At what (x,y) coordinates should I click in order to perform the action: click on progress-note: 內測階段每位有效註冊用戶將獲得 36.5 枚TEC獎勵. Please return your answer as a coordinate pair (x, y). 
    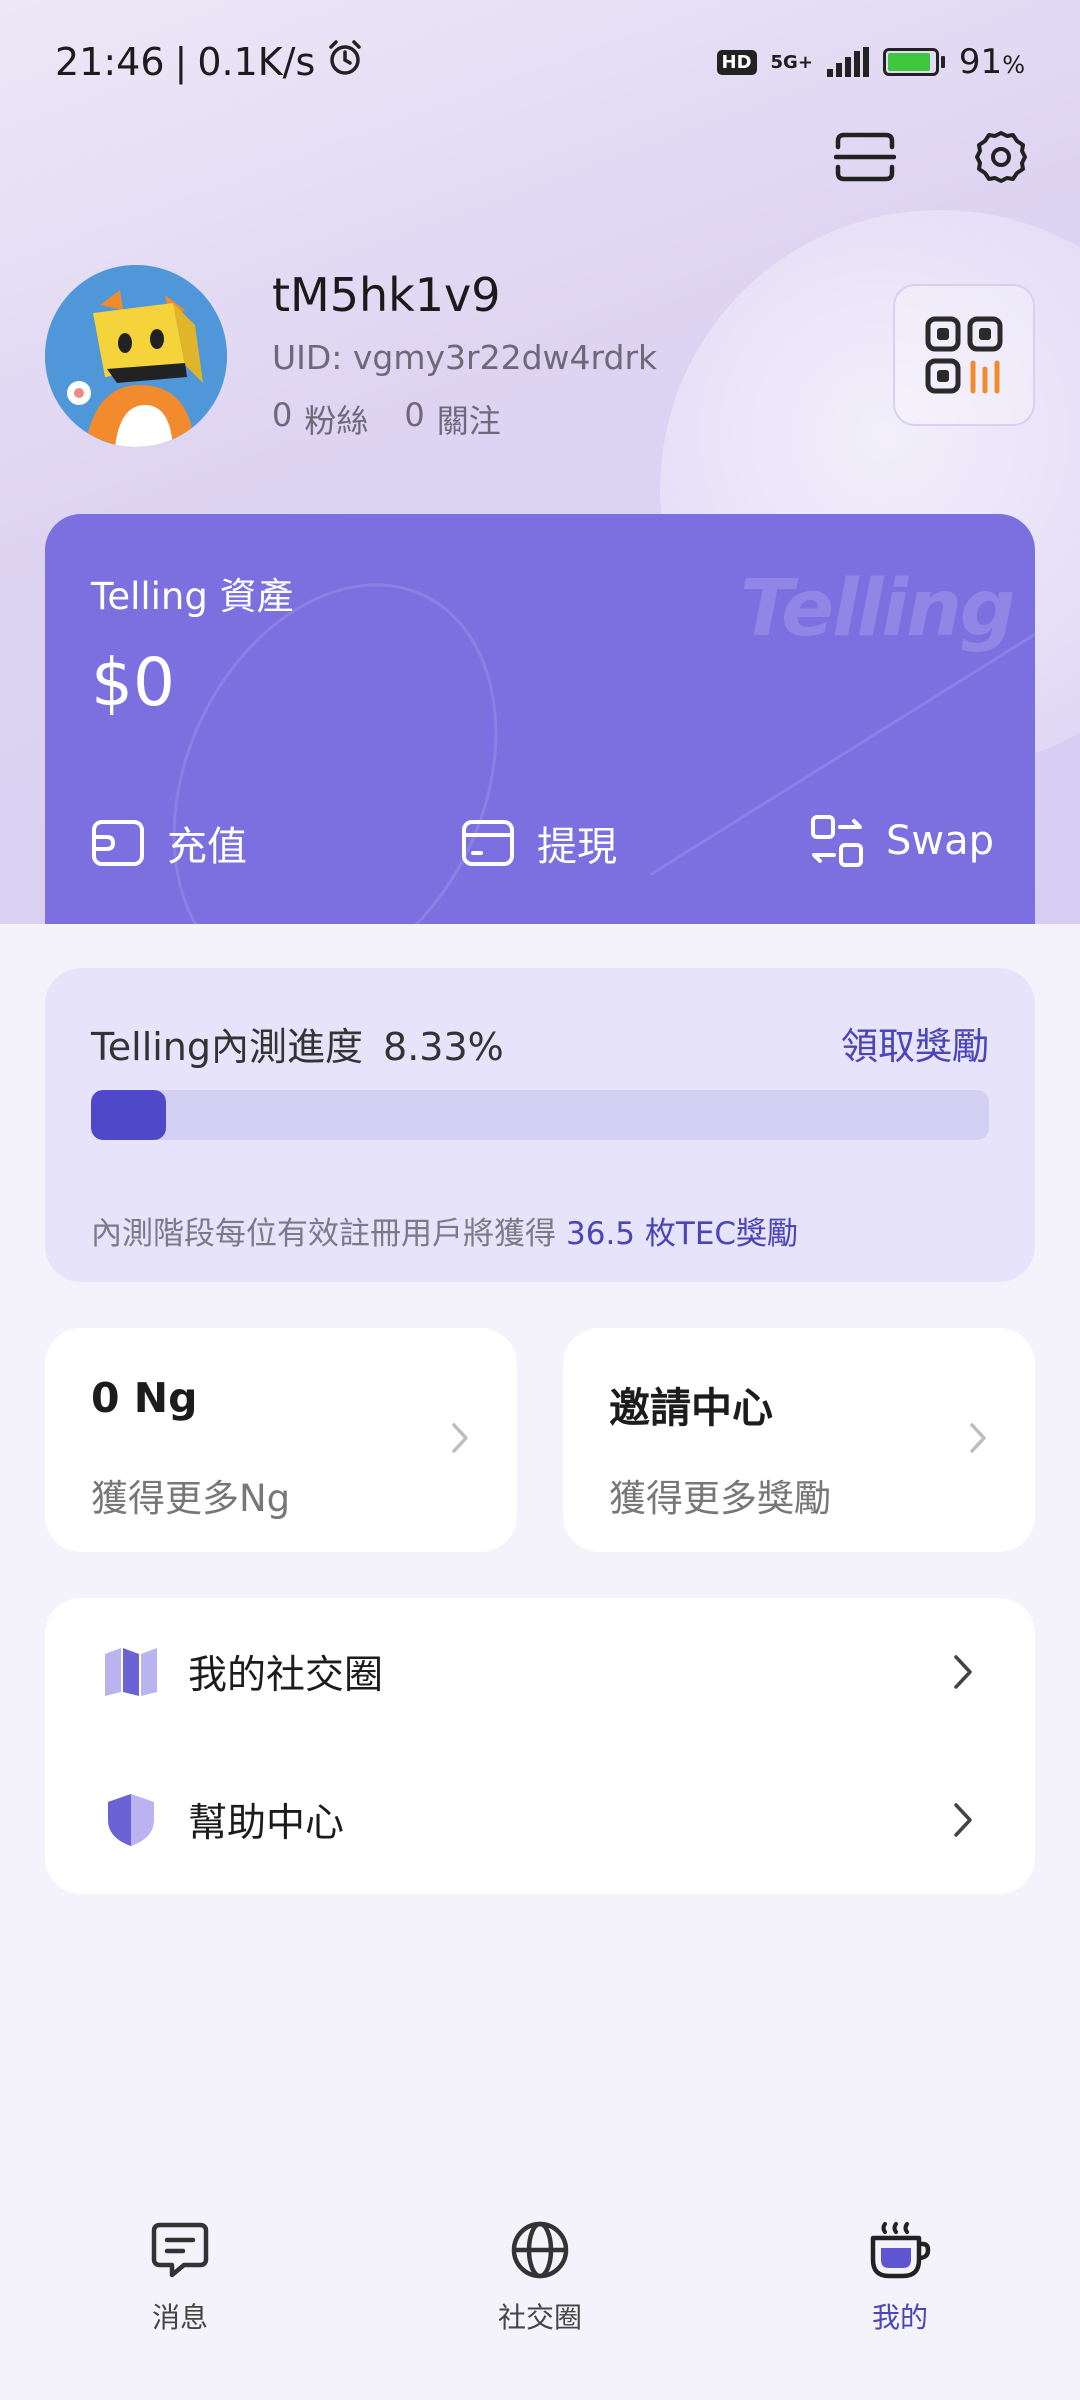
    Looking at the image, I should click on (444, 1230).